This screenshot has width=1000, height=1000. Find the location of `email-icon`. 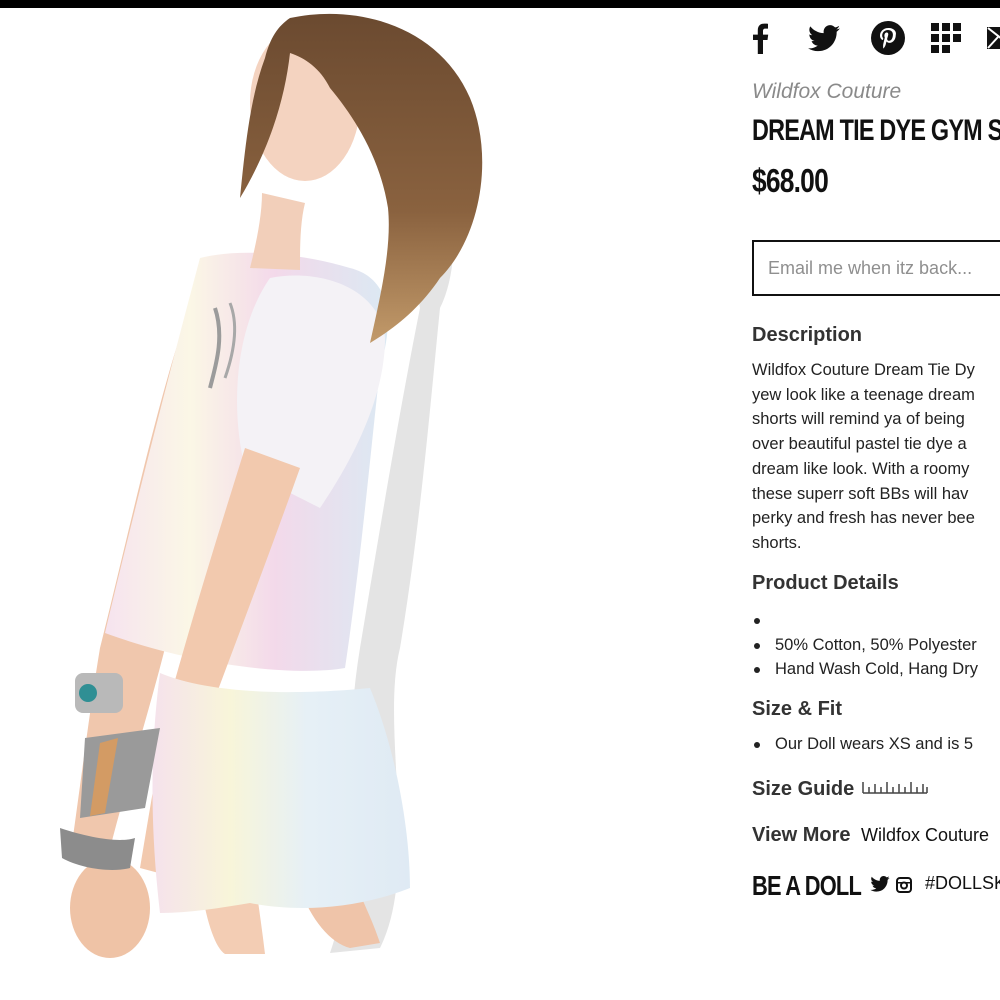

email-icon is located at coordinates (993, 38).